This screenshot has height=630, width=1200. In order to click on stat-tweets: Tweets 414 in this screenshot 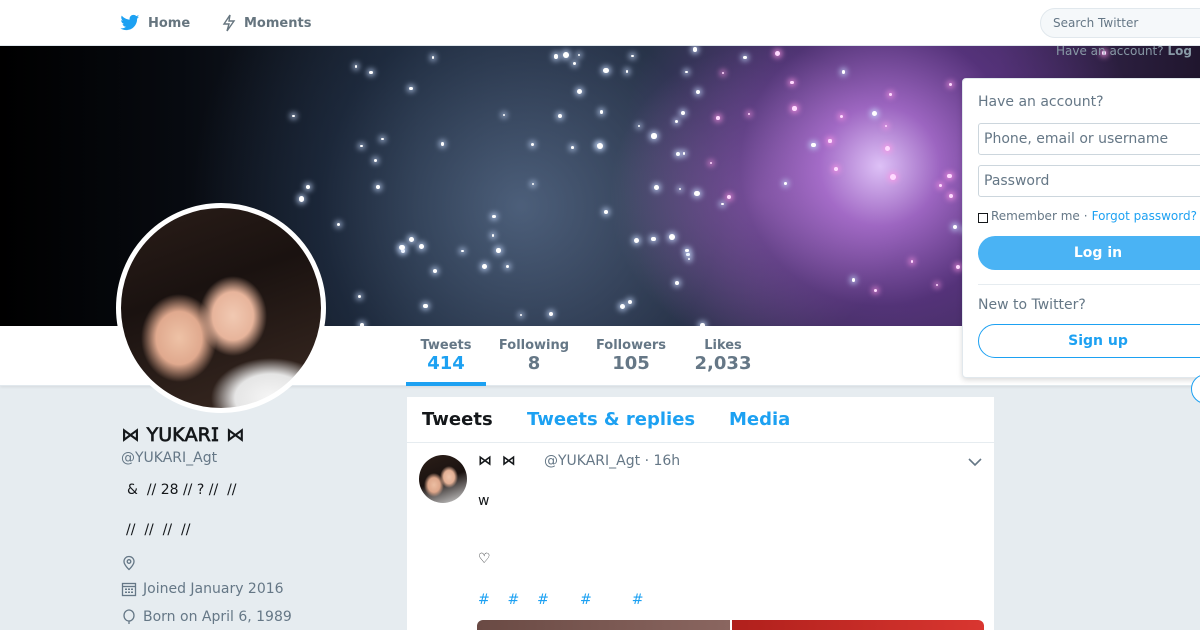, I will do `click(446, 356)`.